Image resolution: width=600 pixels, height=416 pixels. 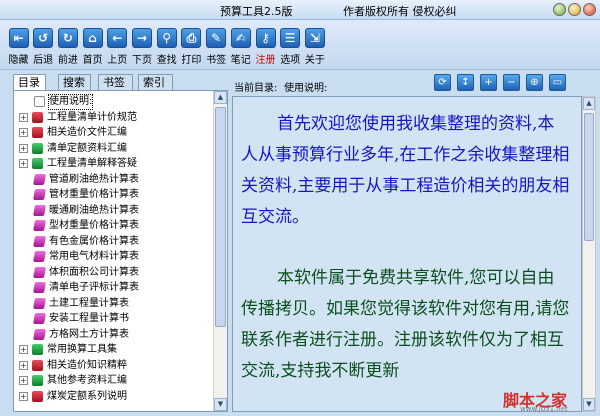 What do you see at coordinates (114, 180) in the screenshot?
I see `tree-item: 管道刷油绝热计算表` at bounding box center [114, 180].